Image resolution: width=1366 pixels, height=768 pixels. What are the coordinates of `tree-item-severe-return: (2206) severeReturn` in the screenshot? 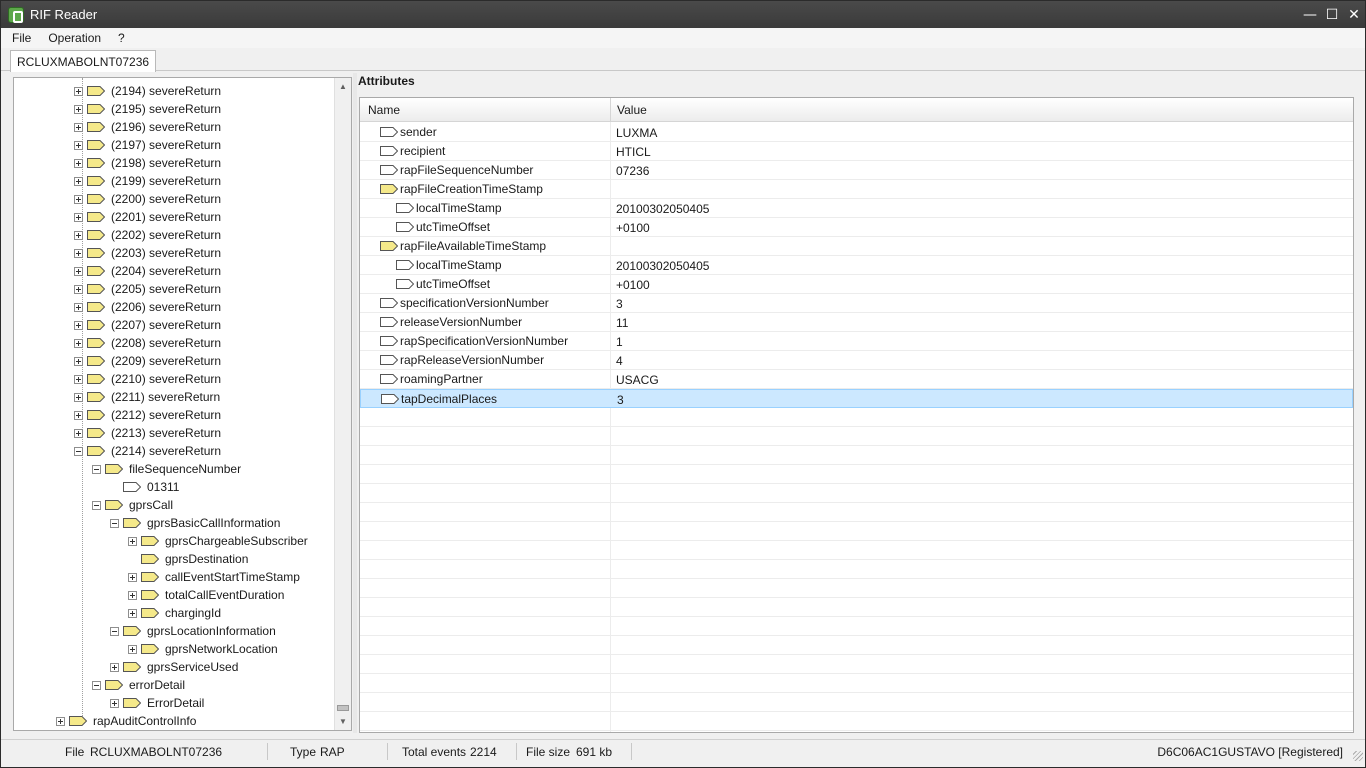 It's located at (147, 307).